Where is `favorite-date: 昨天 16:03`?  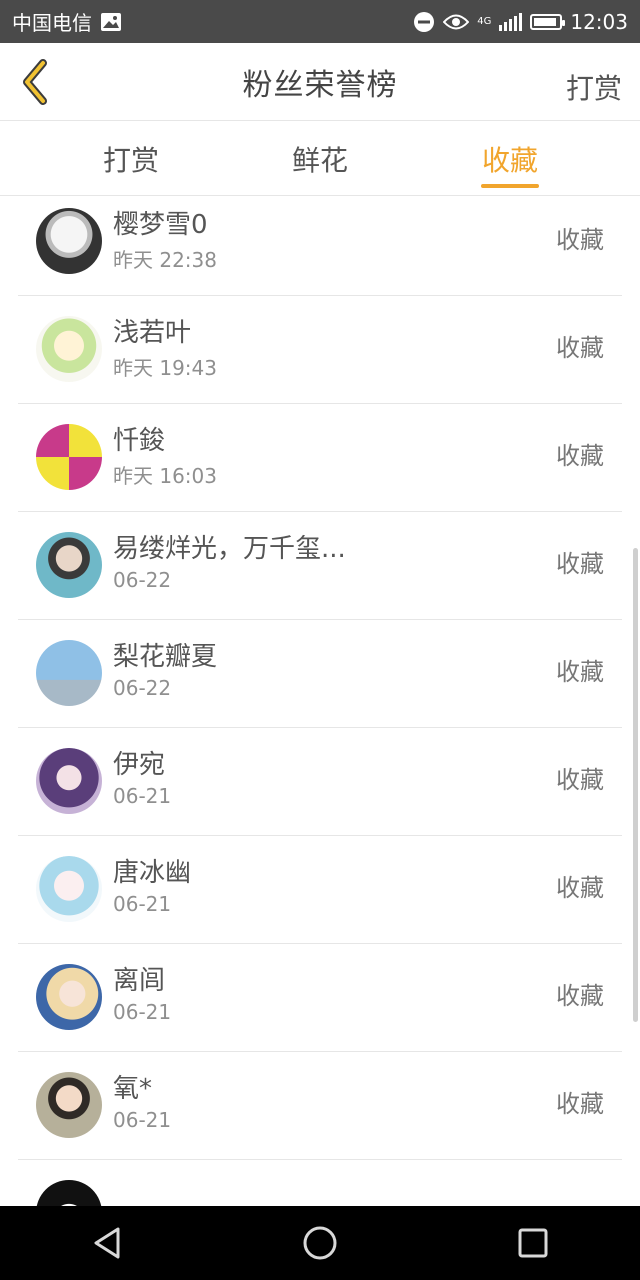
favorite-date: 昨天 16:03 is located at coordinates (165, 476).